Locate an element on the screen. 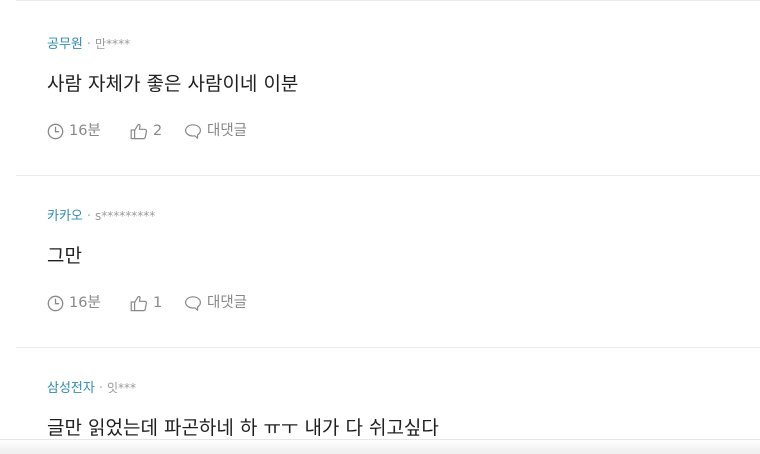  scroll-edge-shadow is located at coordinates (380, 446).